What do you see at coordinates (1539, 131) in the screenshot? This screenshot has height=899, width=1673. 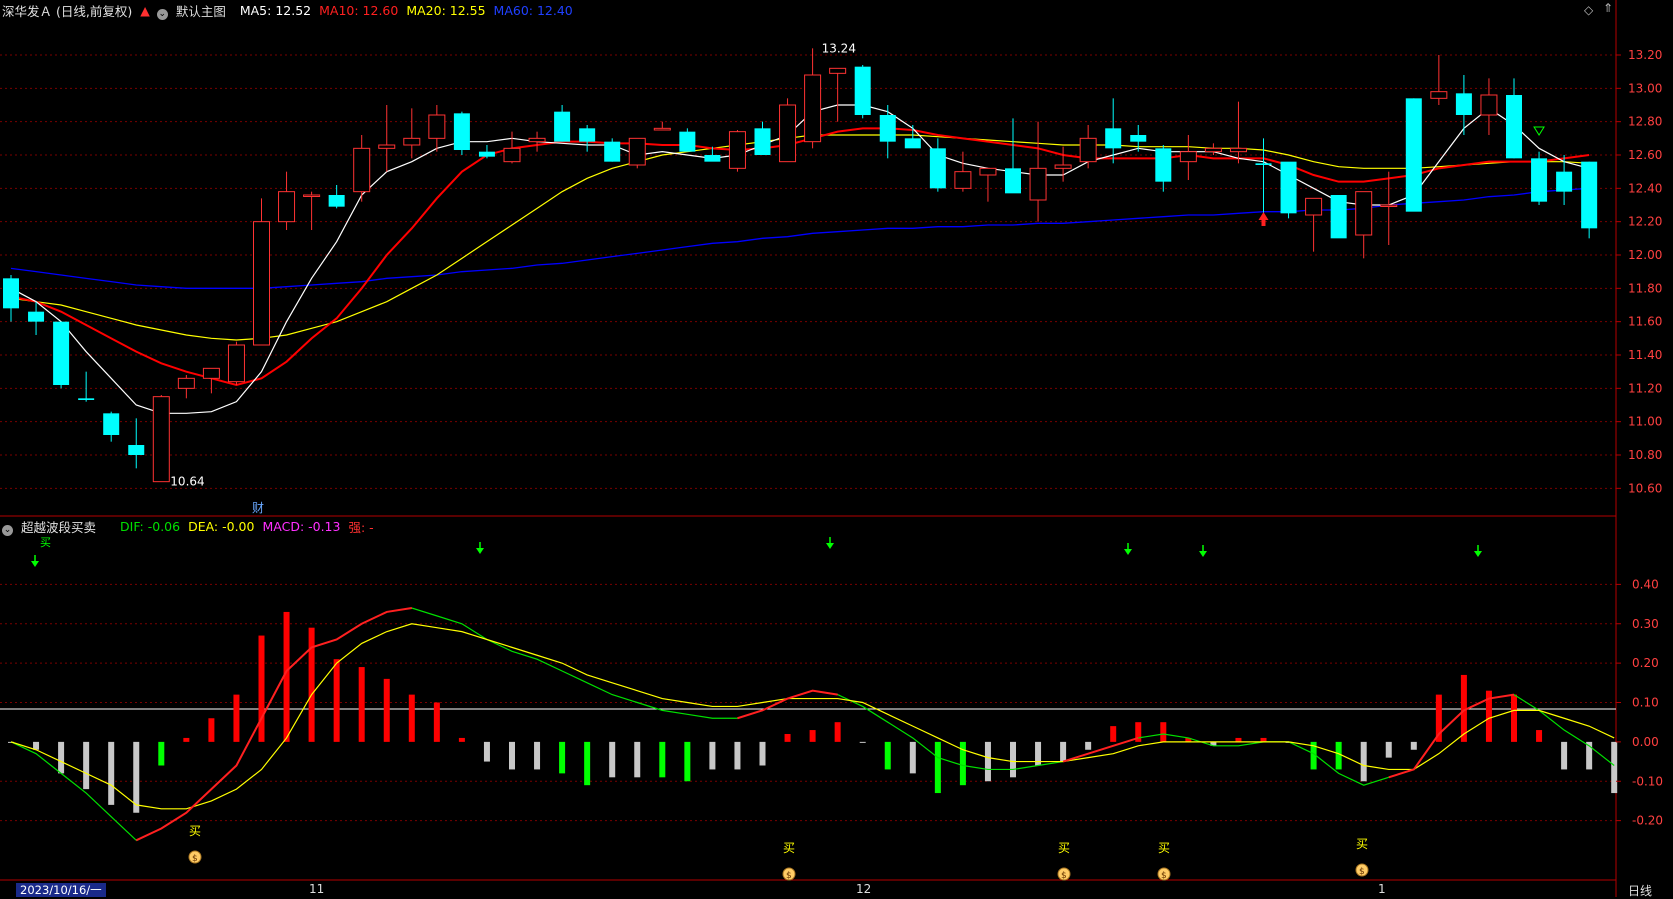 I see `sell-arrow-icon` at bounding box center [1539, 131].